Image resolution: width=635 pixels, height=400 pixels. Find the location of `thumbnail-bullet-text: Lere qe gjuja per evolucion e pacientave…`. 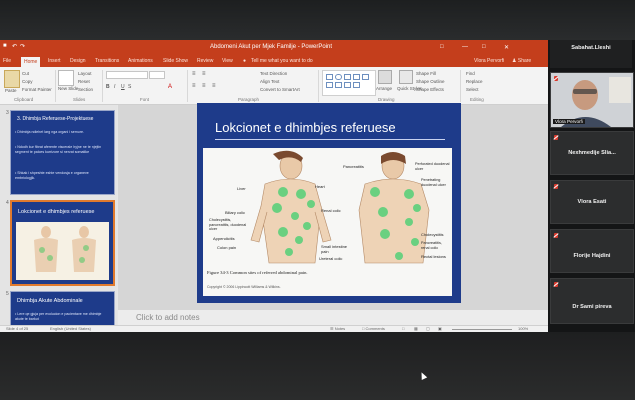

thumbnail-bullet-text: Lere qe gjuja per evolucion e pacientave… is located at coordinates (58, 316).